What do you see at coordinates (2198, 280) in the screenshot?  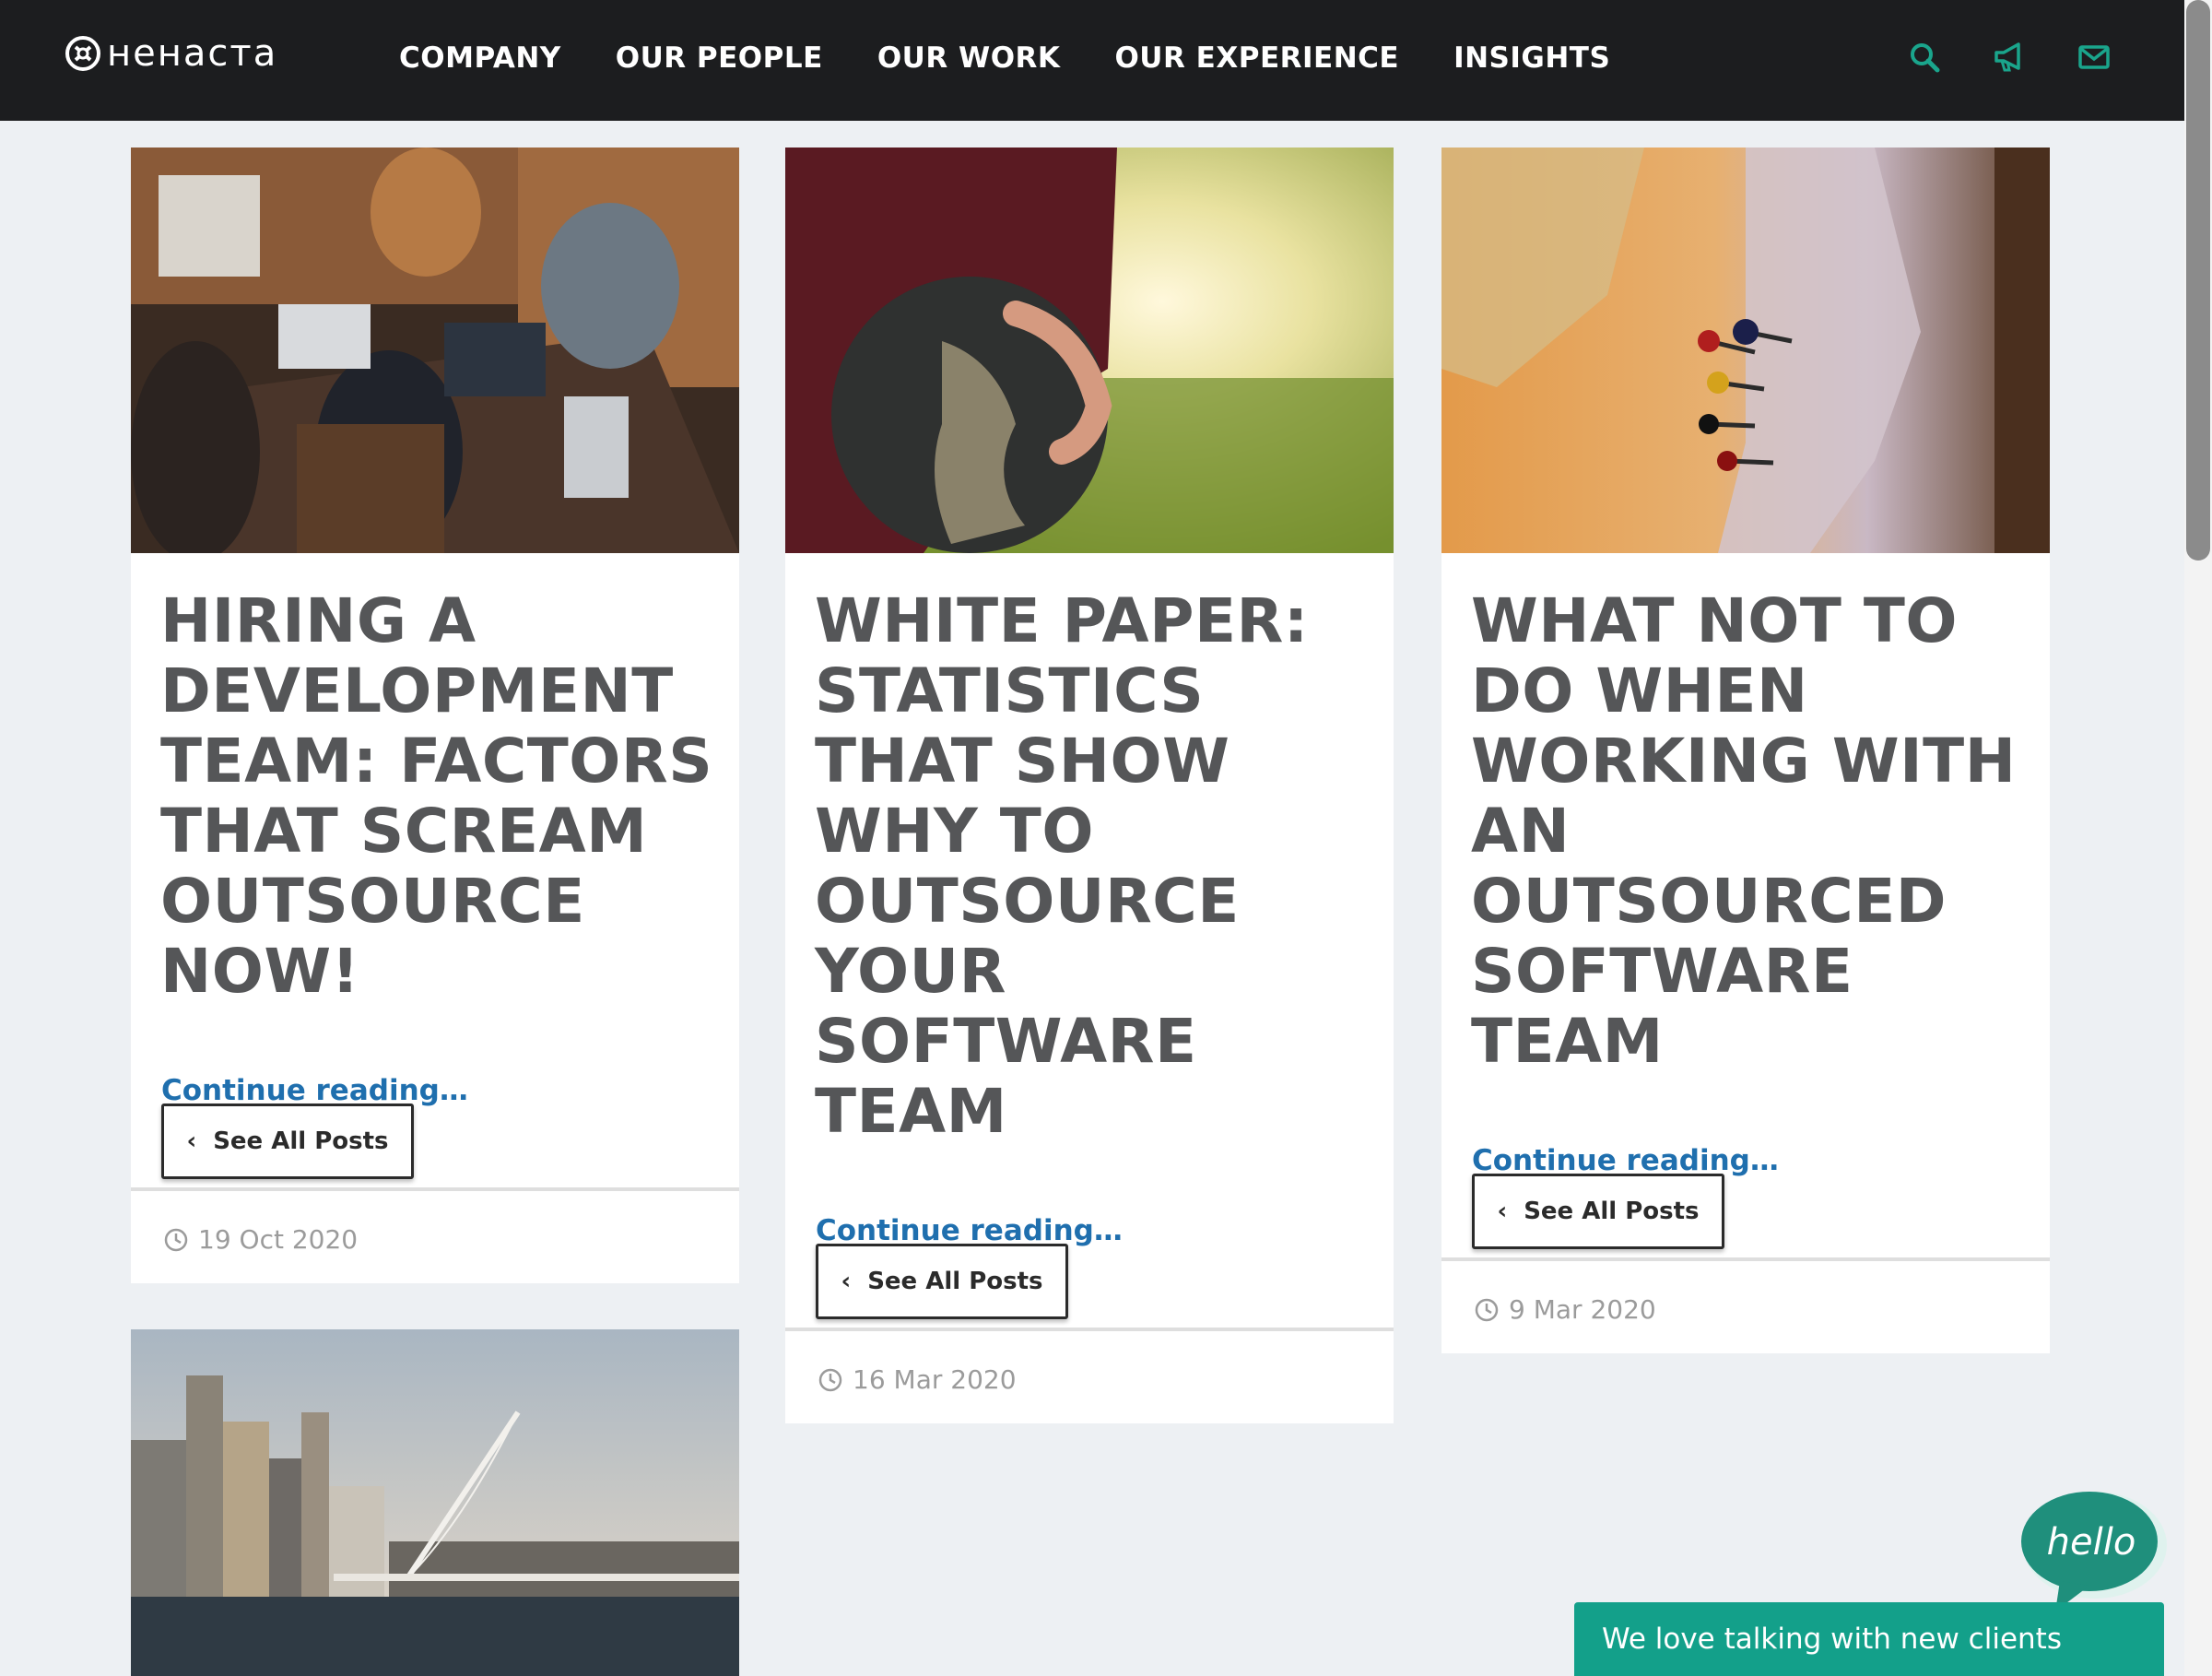 I see `scrollbar-thumb` at bounding box center [2198, 280].